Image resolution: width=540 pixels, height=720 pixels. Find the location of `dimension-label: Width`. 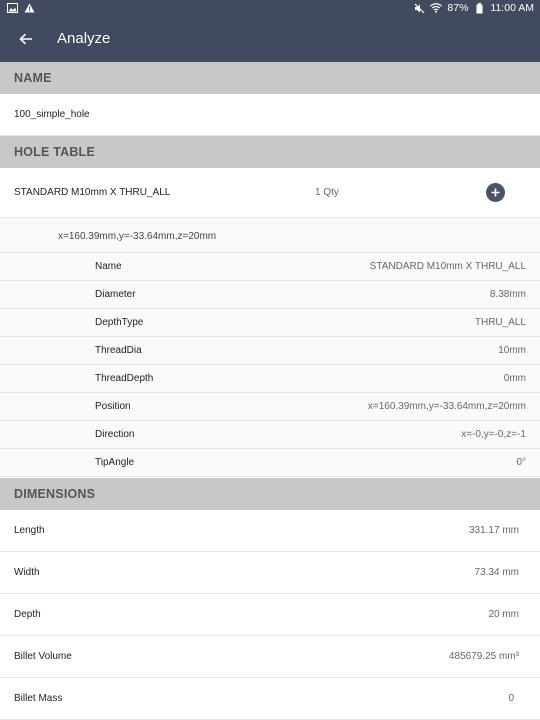

dimension-label: Width is located at coordinates (27, 572).